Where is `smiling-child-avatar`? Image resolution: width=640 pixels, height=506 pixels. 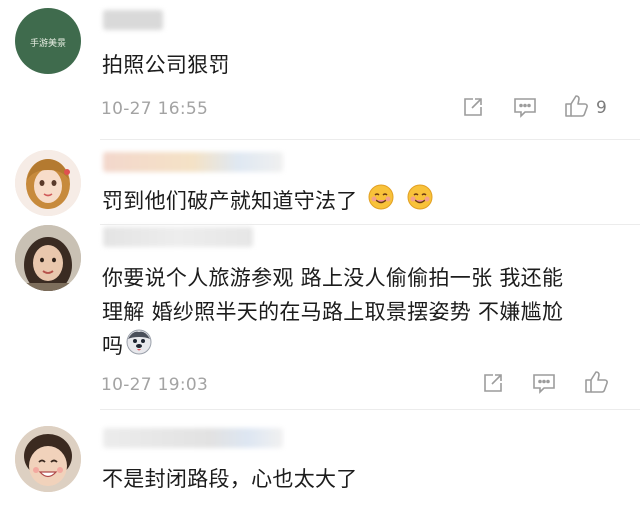 smiling-child-avatar is located at coordinates (48, 459).